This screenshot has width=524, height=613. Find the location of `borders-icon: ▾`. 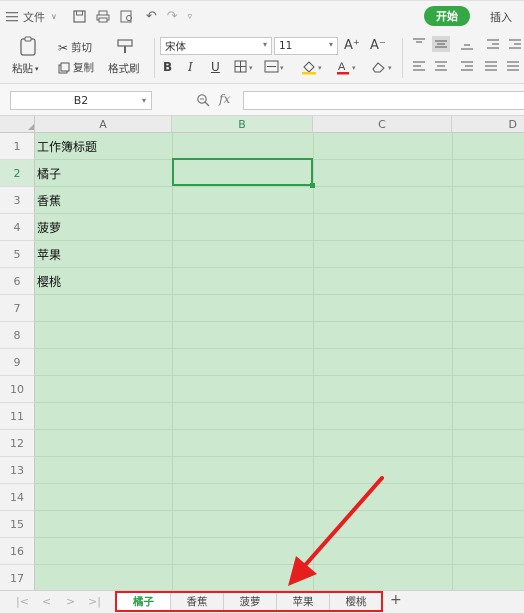

borders-icon: ▾ is located at coordinates (245, 67).